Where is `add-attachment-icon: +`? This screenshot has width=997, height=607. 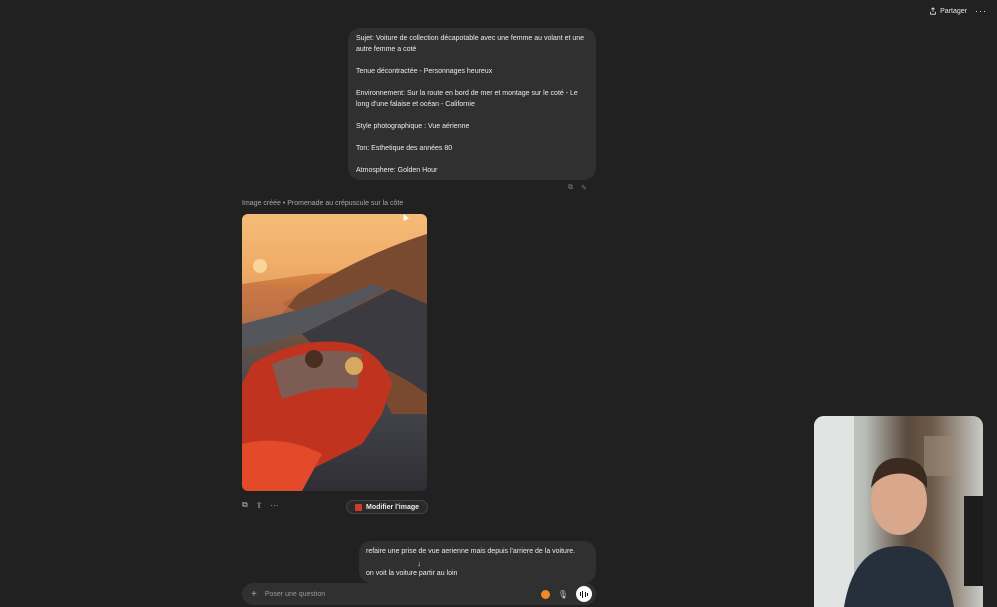 add-attachment-icon: + is located at coordinates (254, 594).